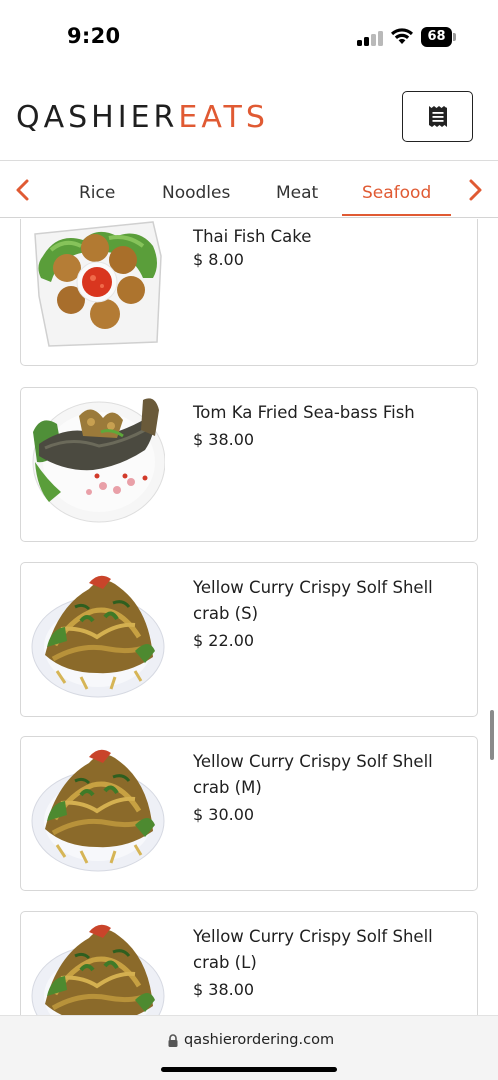  I want to click on menu-item-name: Yellow Curry Crispy Solf Shell crab (L), so click(313, 949).